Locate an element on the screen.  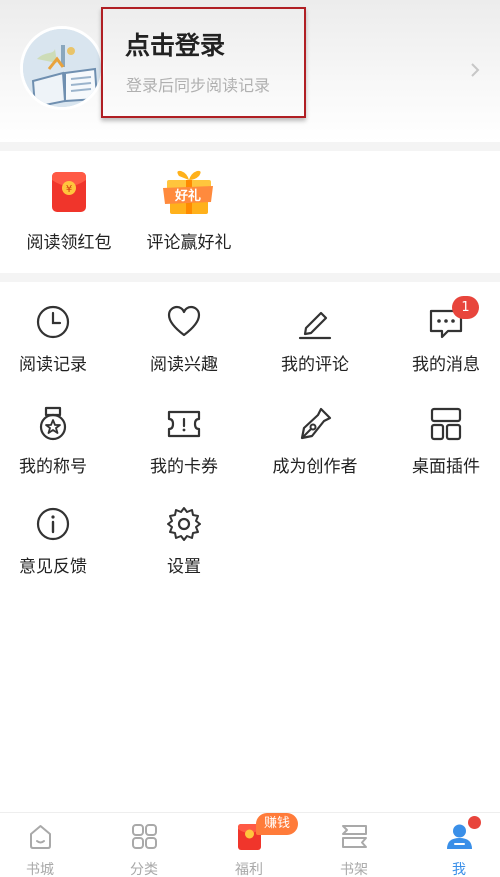
grid-icon is located at coordinates (144, 836).